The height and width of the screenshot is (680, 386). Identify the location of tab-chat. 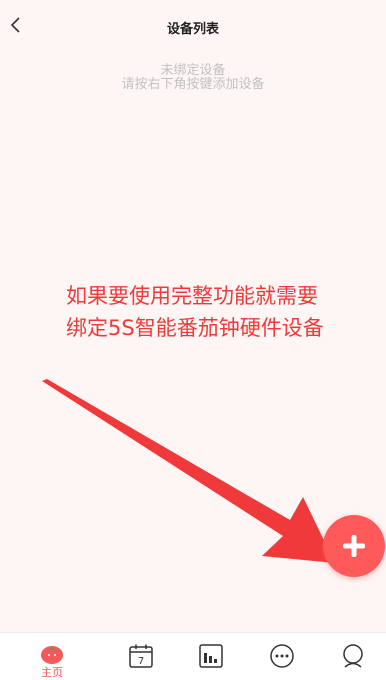
(282, 656).